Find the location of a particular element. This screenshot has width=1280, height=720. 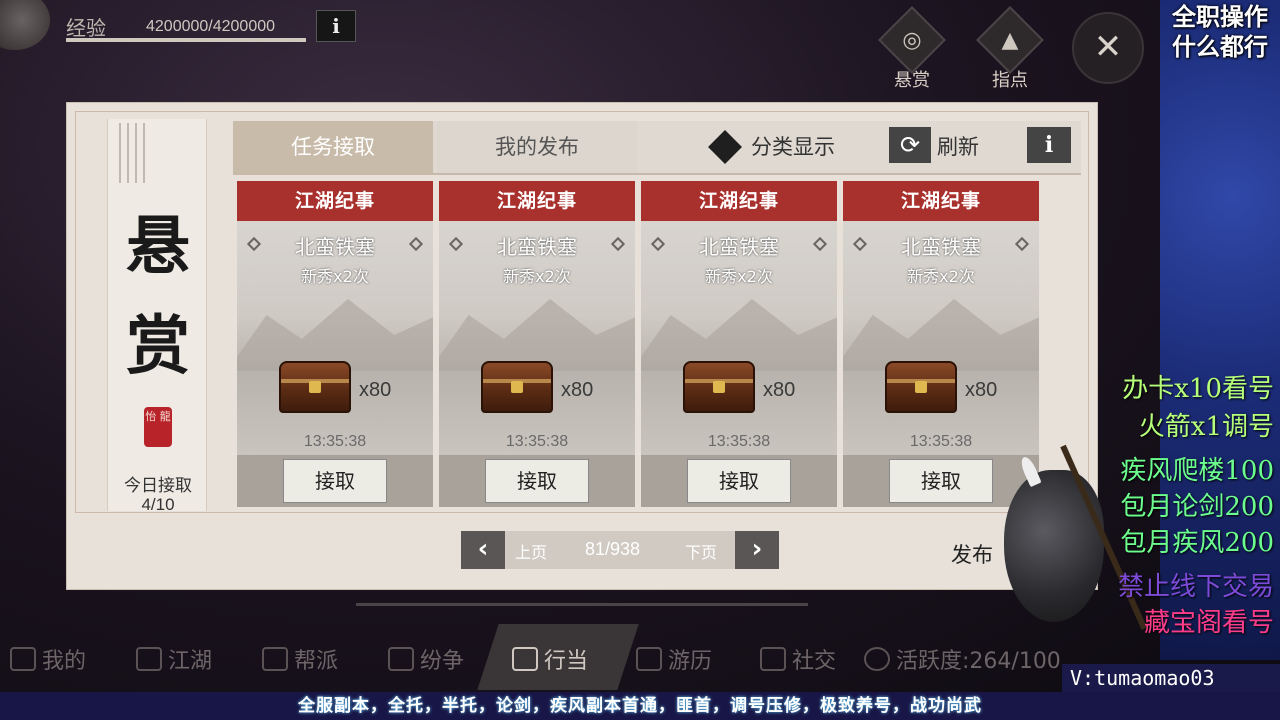

bounty-label: 悬赏 is located at coordinates (912, 80).